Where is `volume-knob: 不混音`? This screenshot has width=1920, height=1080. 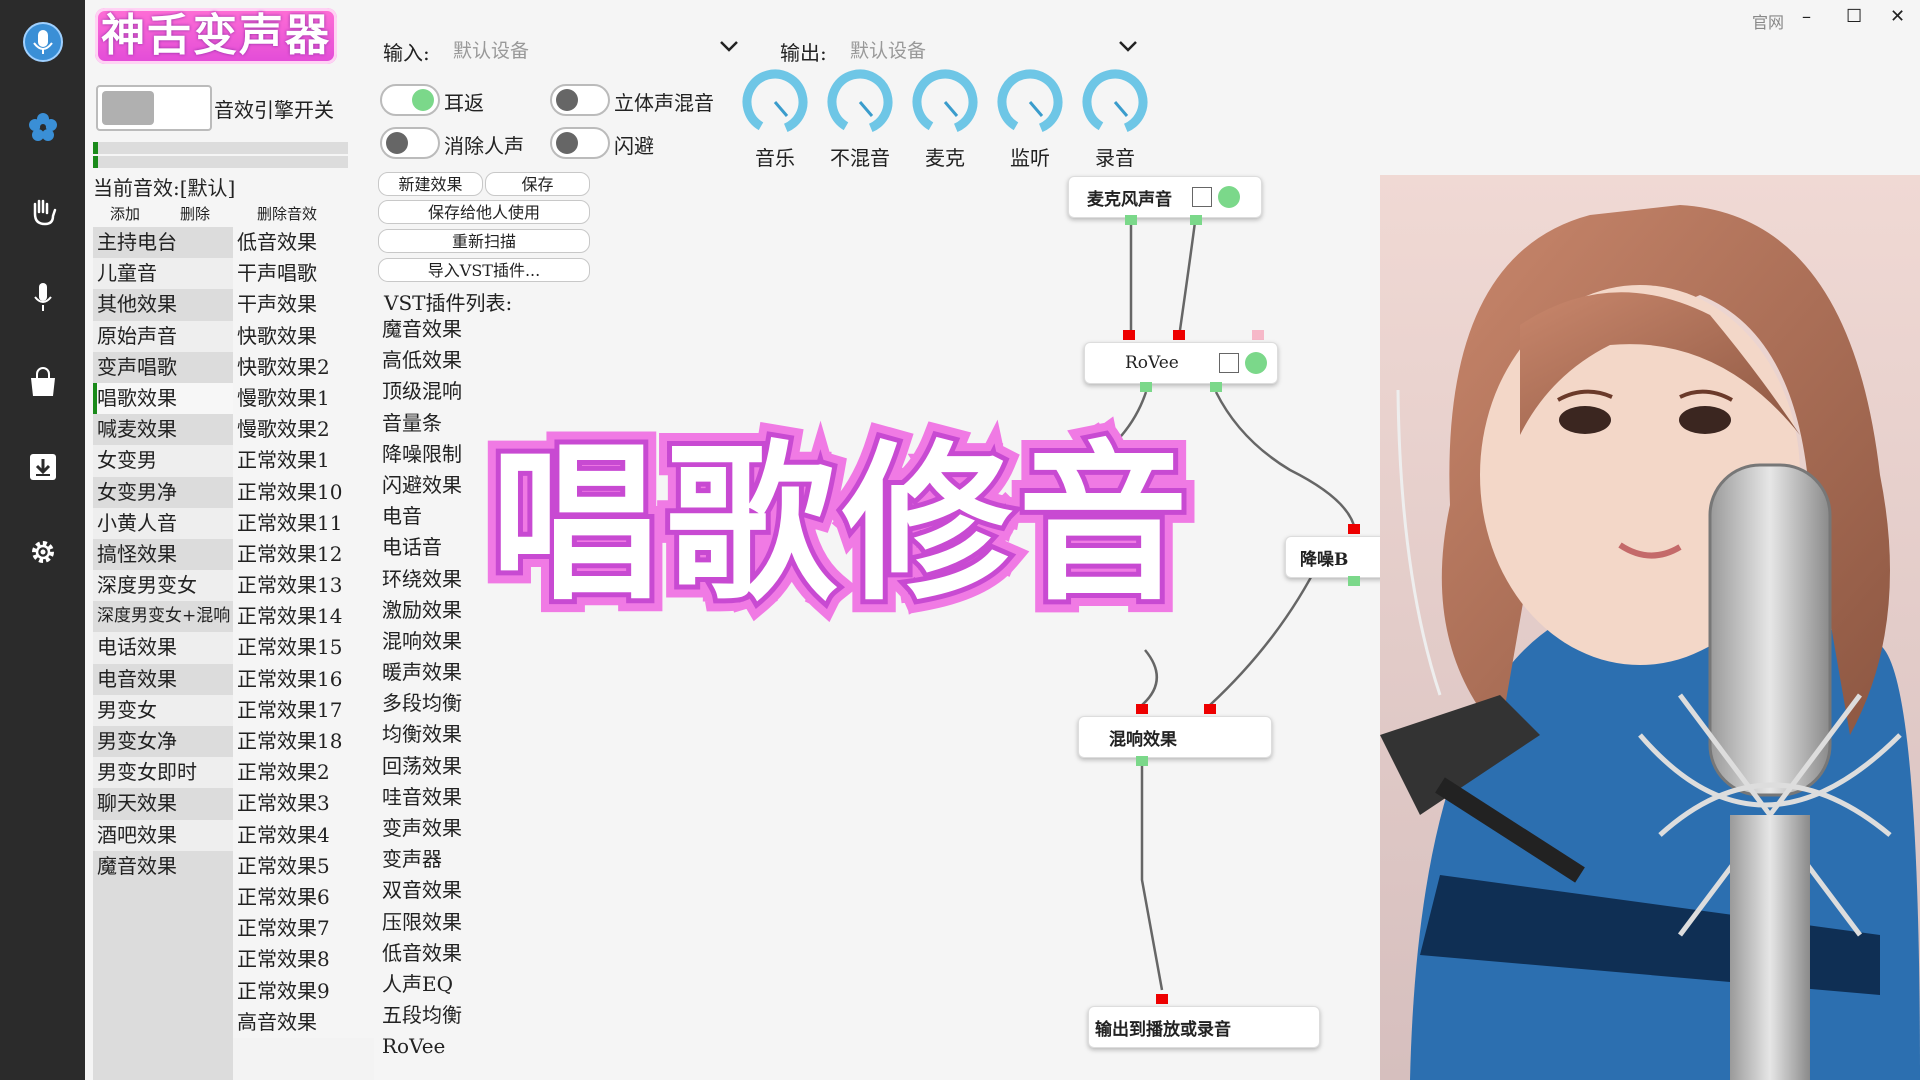
volume-knob: 不混音 is located at coordinates (860, 119).